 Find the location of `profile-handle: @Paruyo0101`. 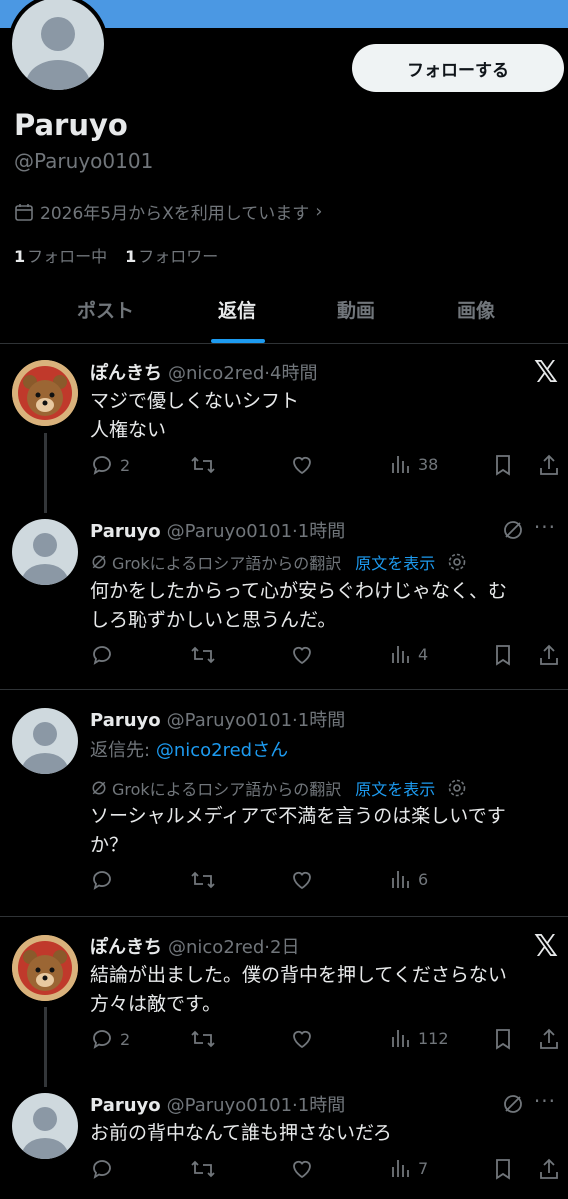

profile-handle: @Paruyo0101 is located at coordinates (84, 161).